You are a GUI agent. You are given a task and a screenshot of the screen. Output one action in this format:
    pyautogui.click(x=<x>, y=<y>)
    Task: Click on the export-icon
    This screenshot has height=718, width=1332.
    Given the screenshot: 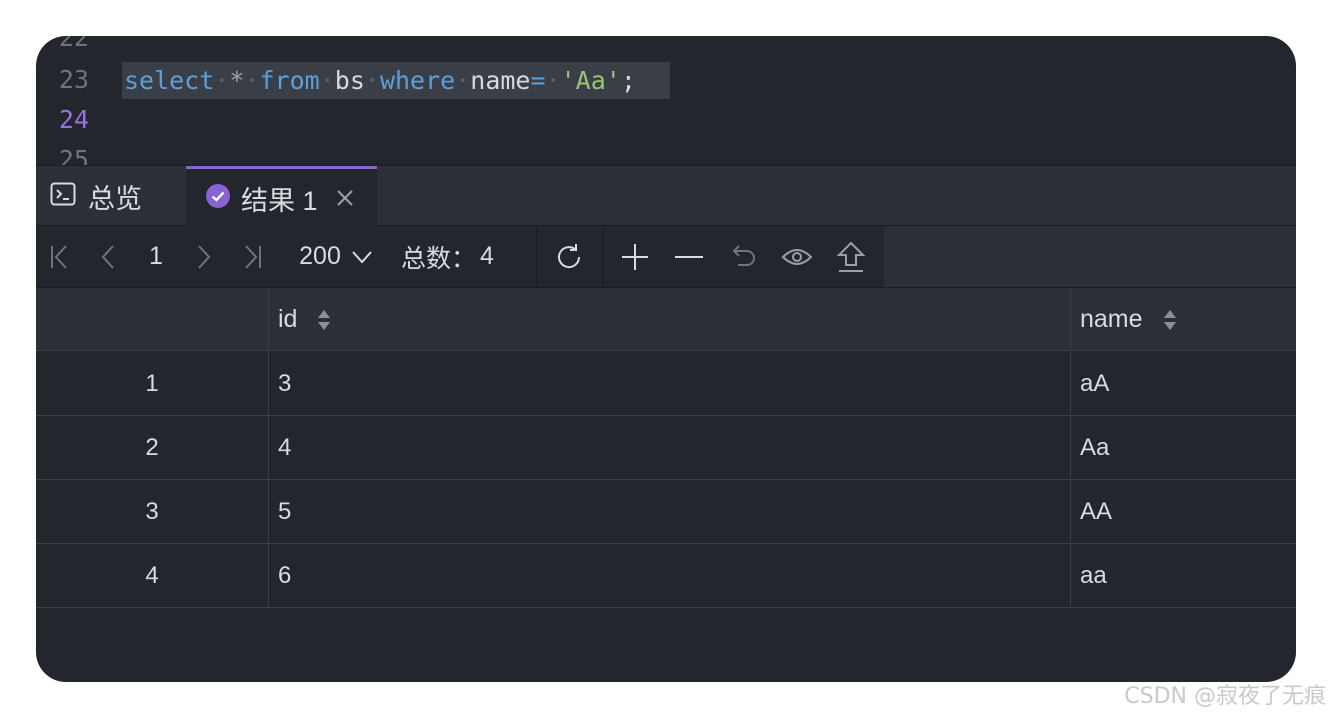 What is the action you would take?
    pyautogui.click(x=851, y=256)
    